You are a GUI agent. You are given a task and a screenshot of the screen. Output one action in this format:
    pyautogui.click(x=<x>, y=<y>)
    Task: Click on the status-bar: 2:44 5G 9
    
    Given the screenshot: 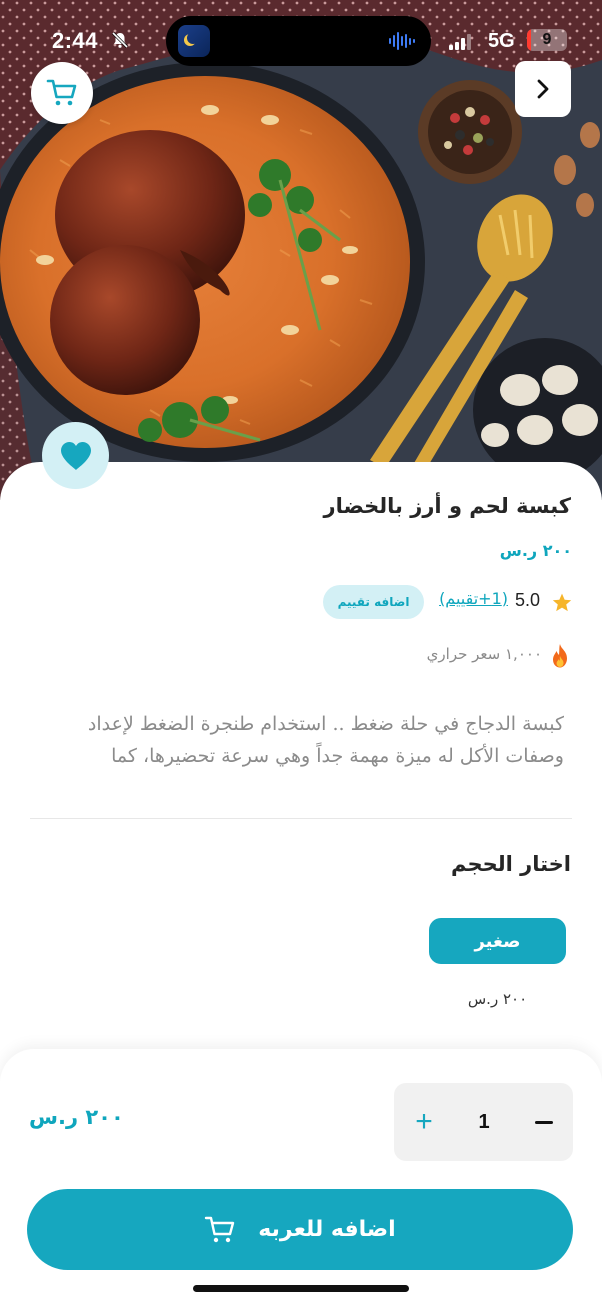 What is the action you would take?
    pyautogui.click(x=301, y=40)
    